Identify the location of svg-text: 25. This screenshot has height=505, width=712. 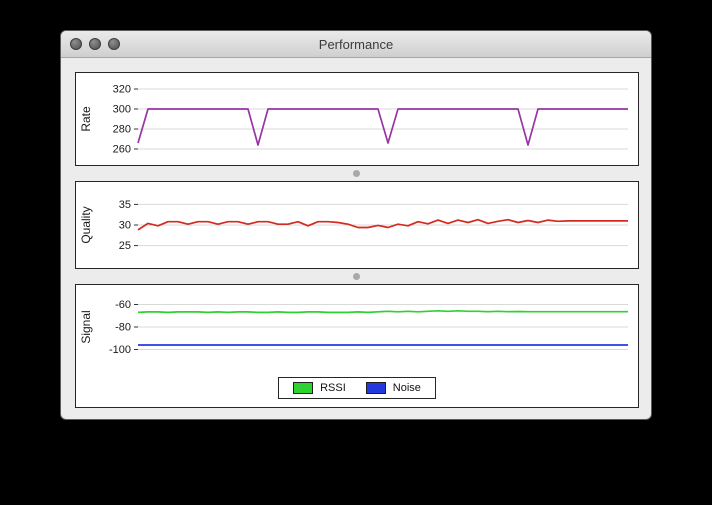
(125, 246).